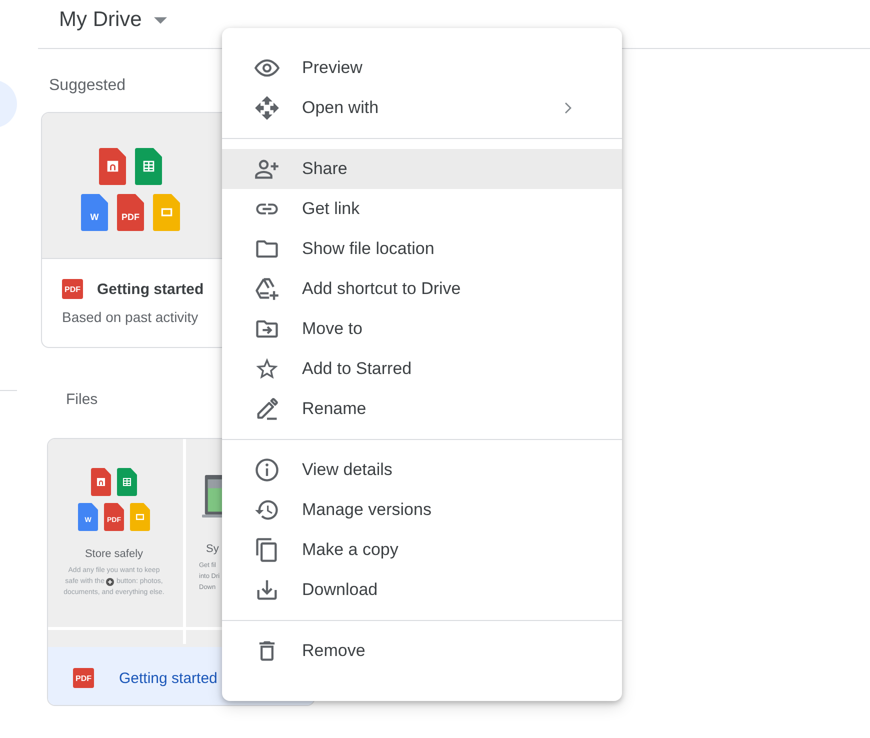 The width and height of the screenshot is (870, 738). What do you see at coordinates (422, 68) in the screenshot?
I see `menu-item: Preview` at bounding box center [422, 68].